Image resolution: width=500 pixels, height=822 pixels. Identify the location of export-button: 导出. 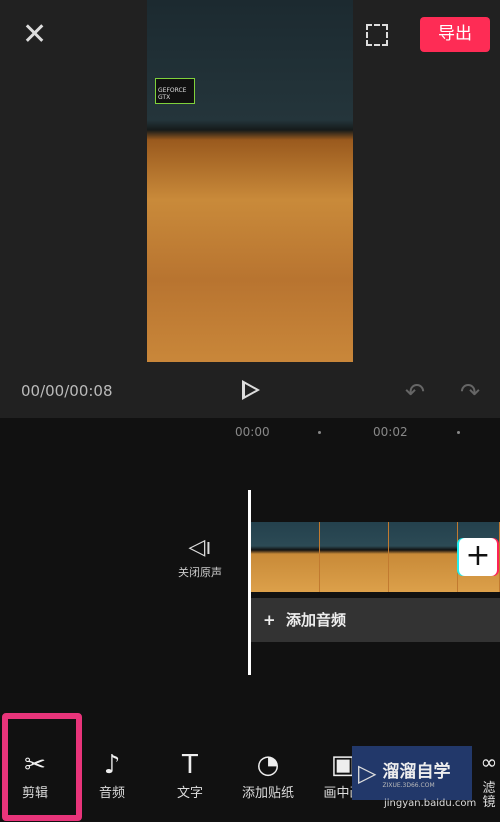
(455, 34).